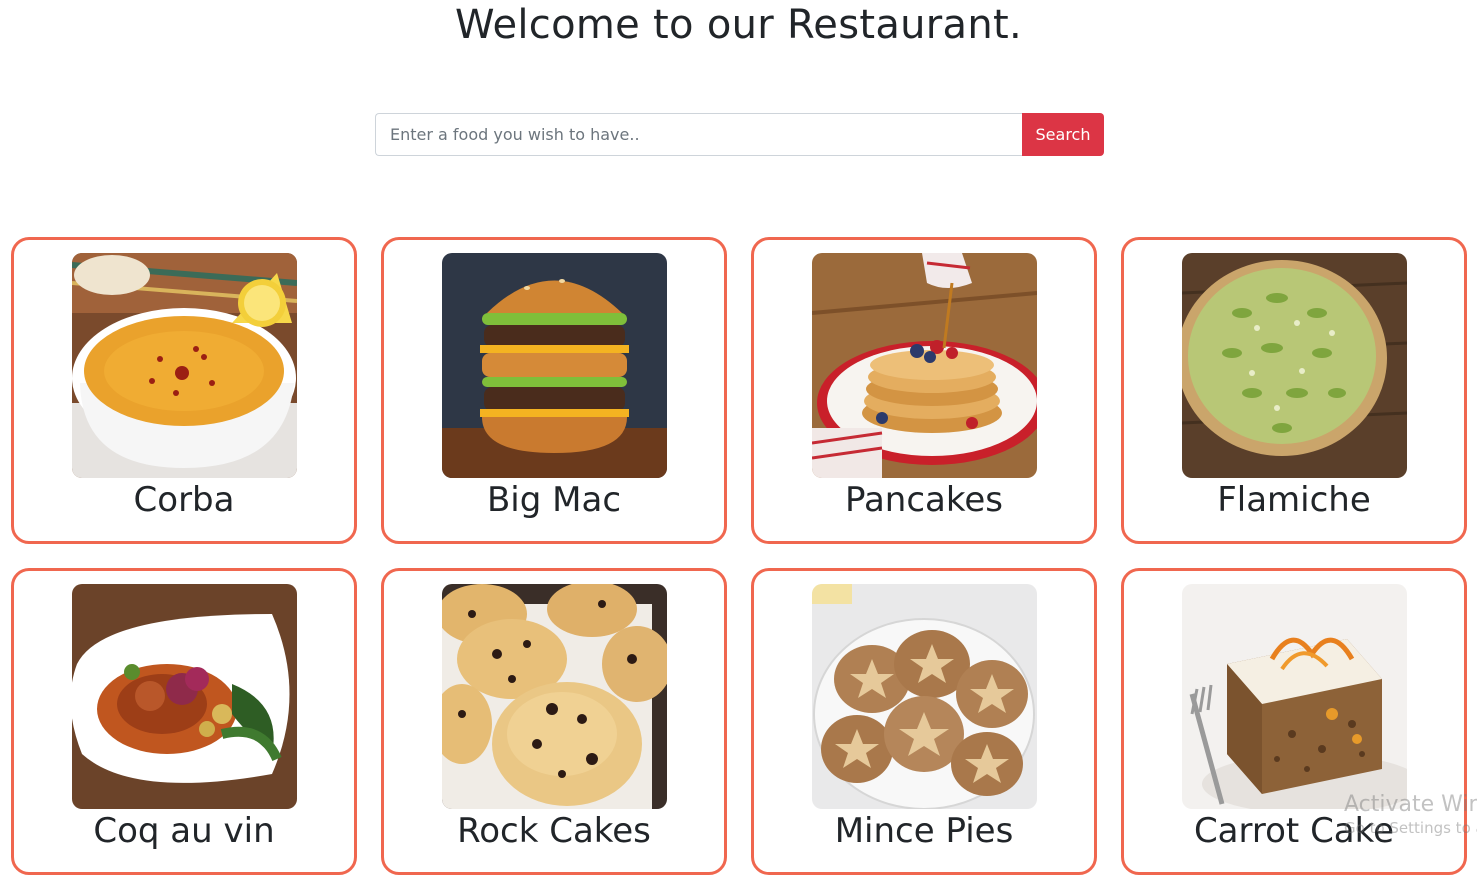 The height and width of the screenshot is (881, 1477). I want to click on food-card: Pancakes, so click(924, 390).